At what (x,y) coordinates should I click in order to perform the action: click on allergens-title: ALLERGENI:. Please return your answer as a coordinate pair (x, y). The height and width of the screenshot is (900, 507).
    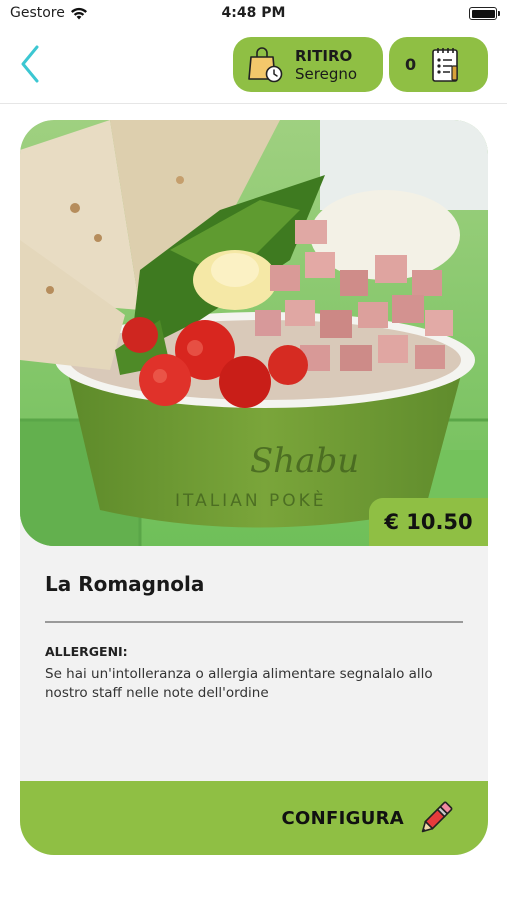
    Looking at the image, I should click on (86, 651).